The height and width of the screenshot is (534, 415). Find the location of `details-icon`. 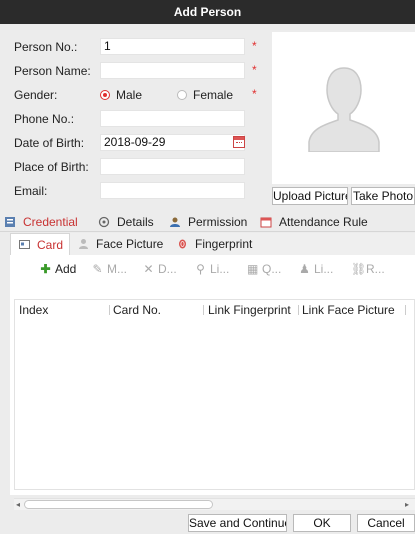

details-icon is located at coordinates (104, 221).